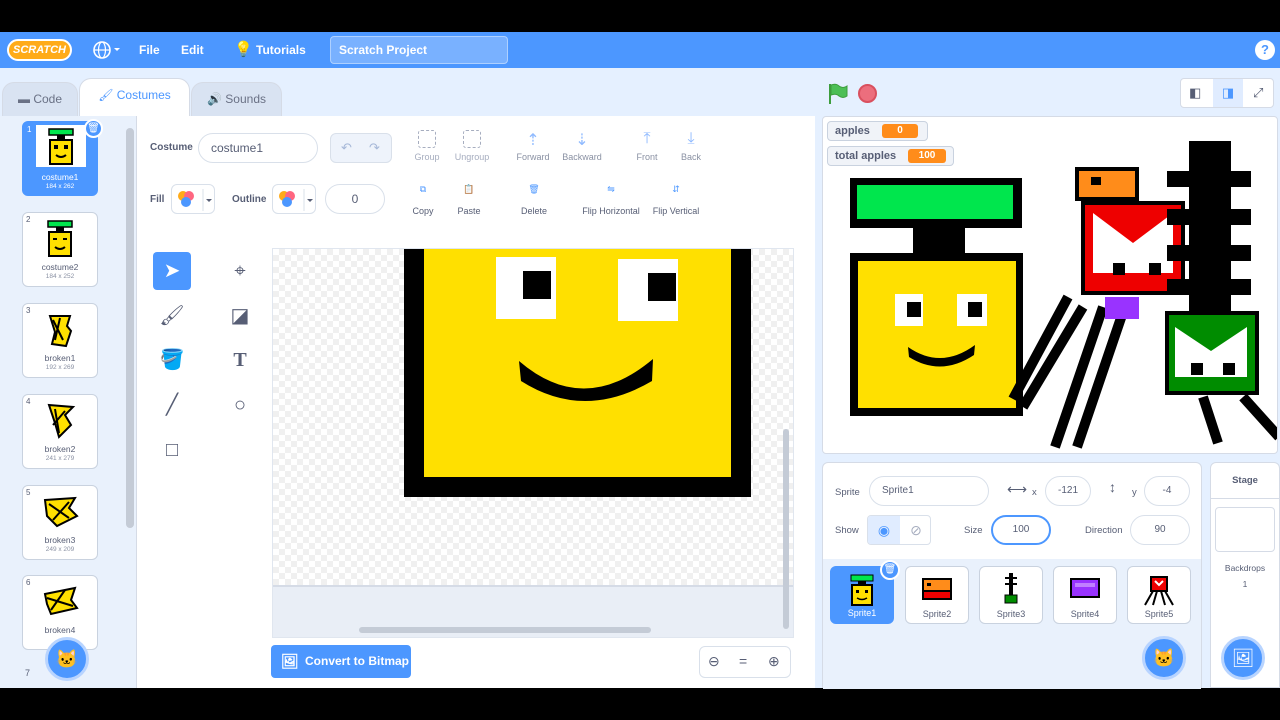  Describe the element at coordinates (61, 146) in the screenshot. I see `costume-thumbnail` at that location.